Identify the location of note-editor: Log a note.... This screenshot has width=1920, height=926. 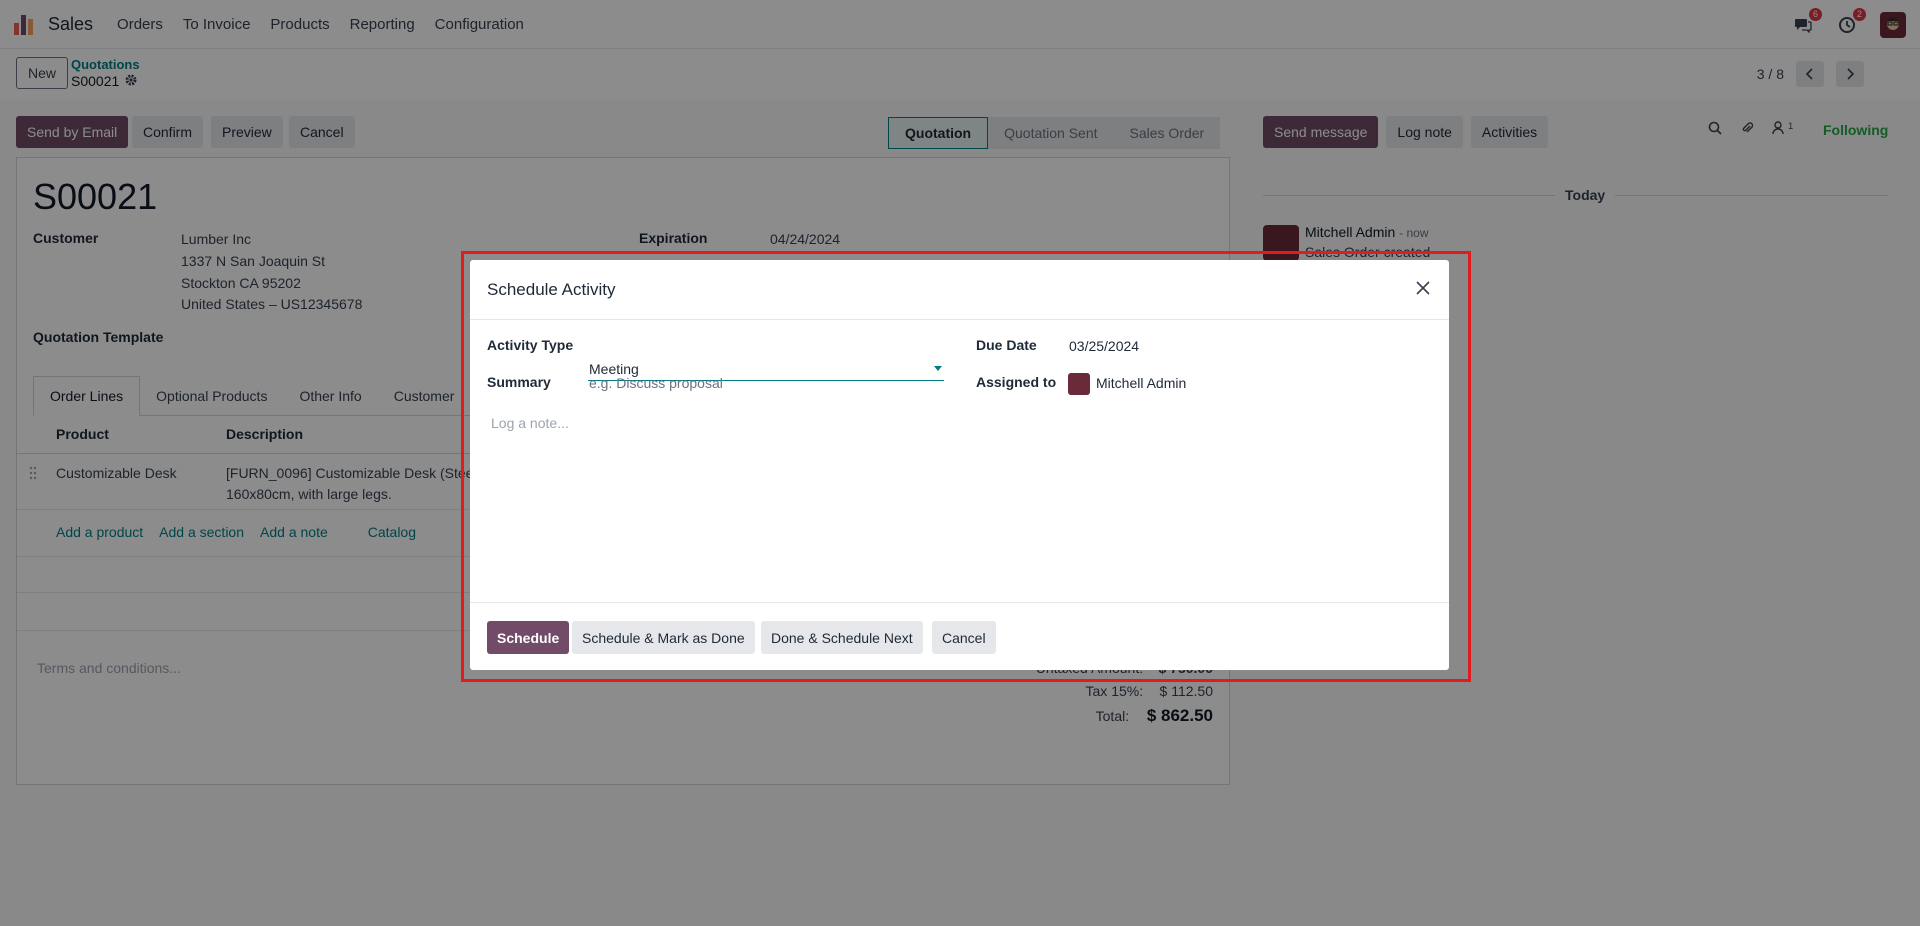
(530, 423).